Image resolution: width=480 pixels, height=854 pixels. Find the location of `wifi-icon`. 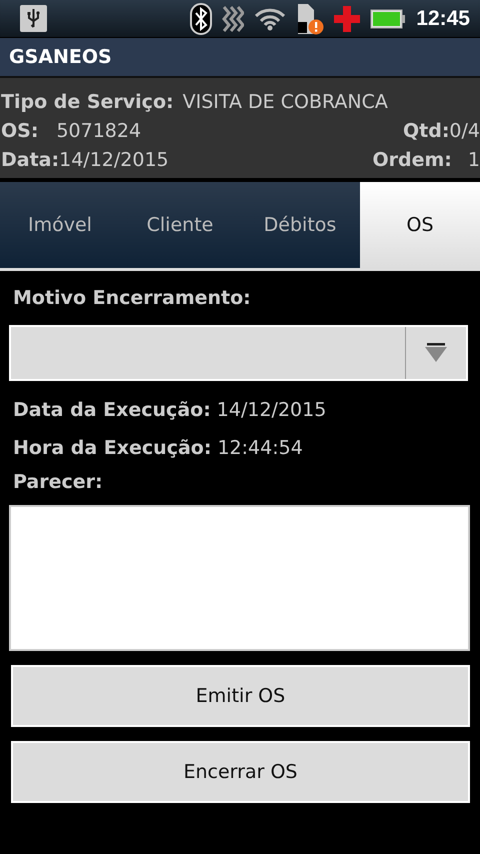

wifi-icon is located at coordinates (270, 18).